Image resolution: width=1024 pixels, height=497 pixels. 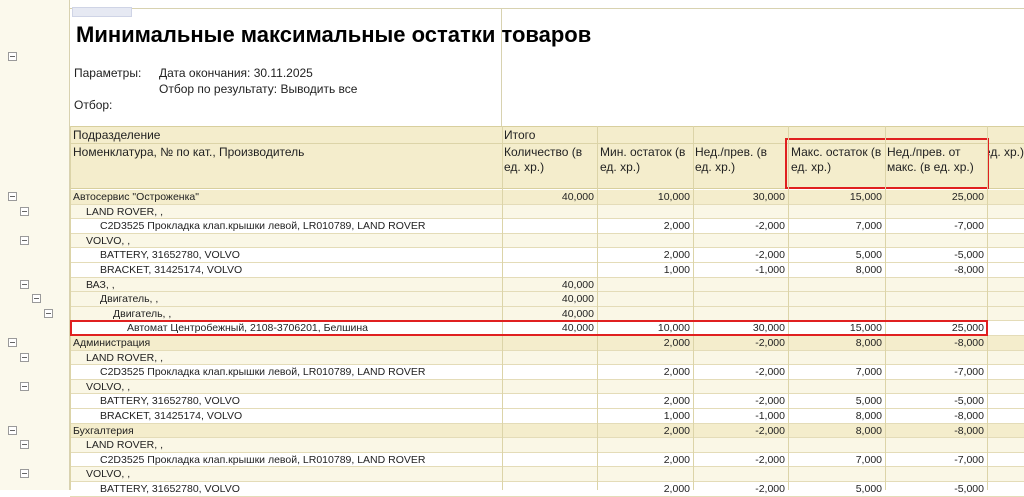 What do you see at coordinates (731, 159) in the screenshot?
I see `header-min-diff: Нед./прев. (в ед. хр.)` at bounding box center [731, 159].